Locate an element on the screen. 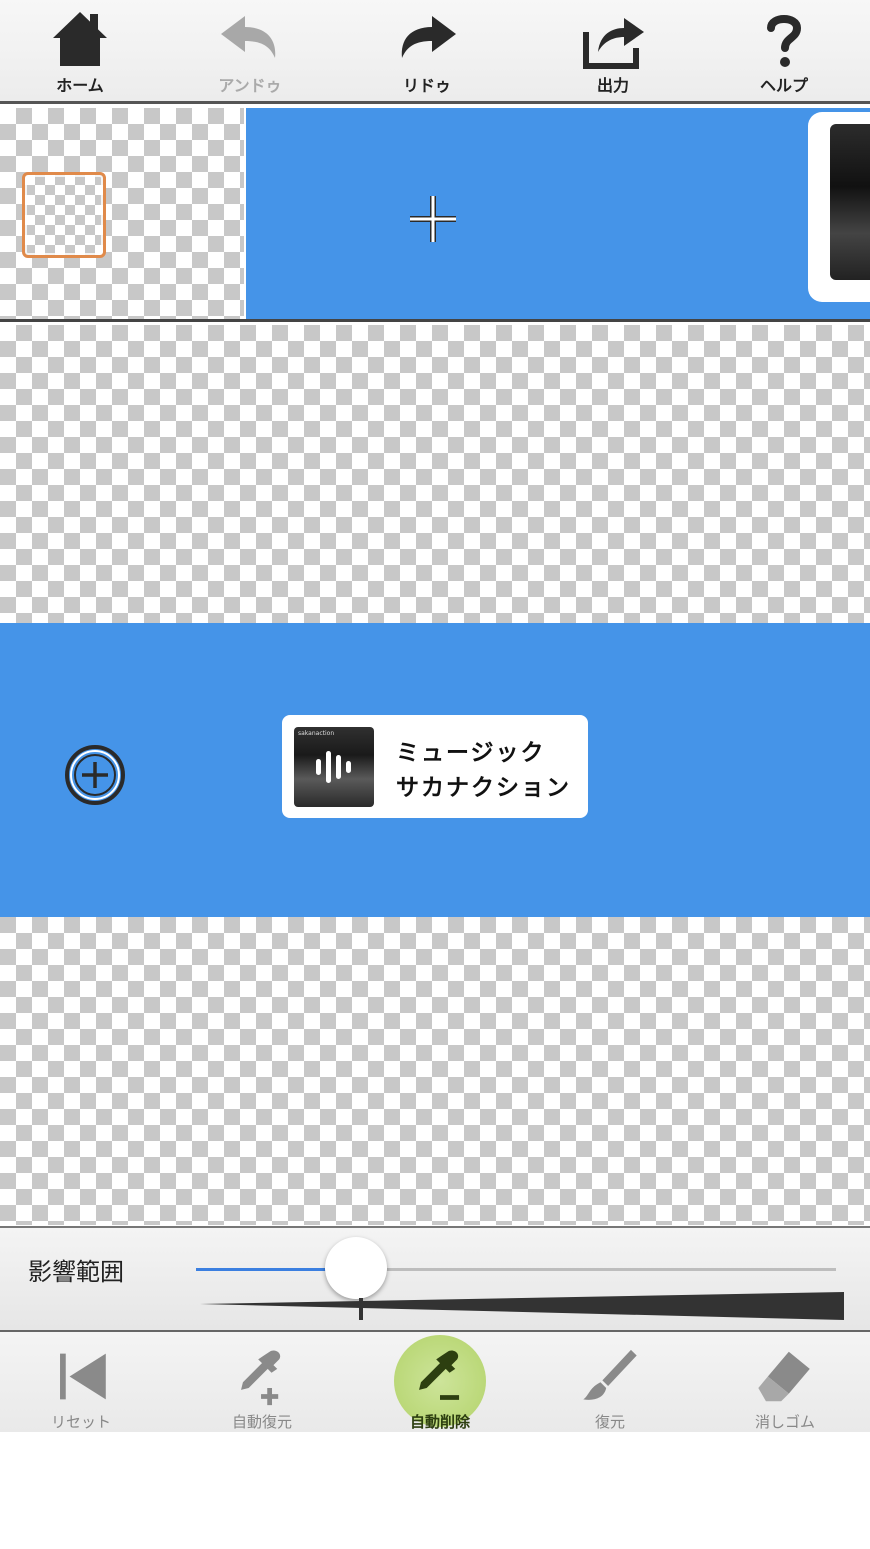 Image resolution: width=870 pixels, height=1549 pixels. redo-label: リドゥ is located at coordinates (426, 85).